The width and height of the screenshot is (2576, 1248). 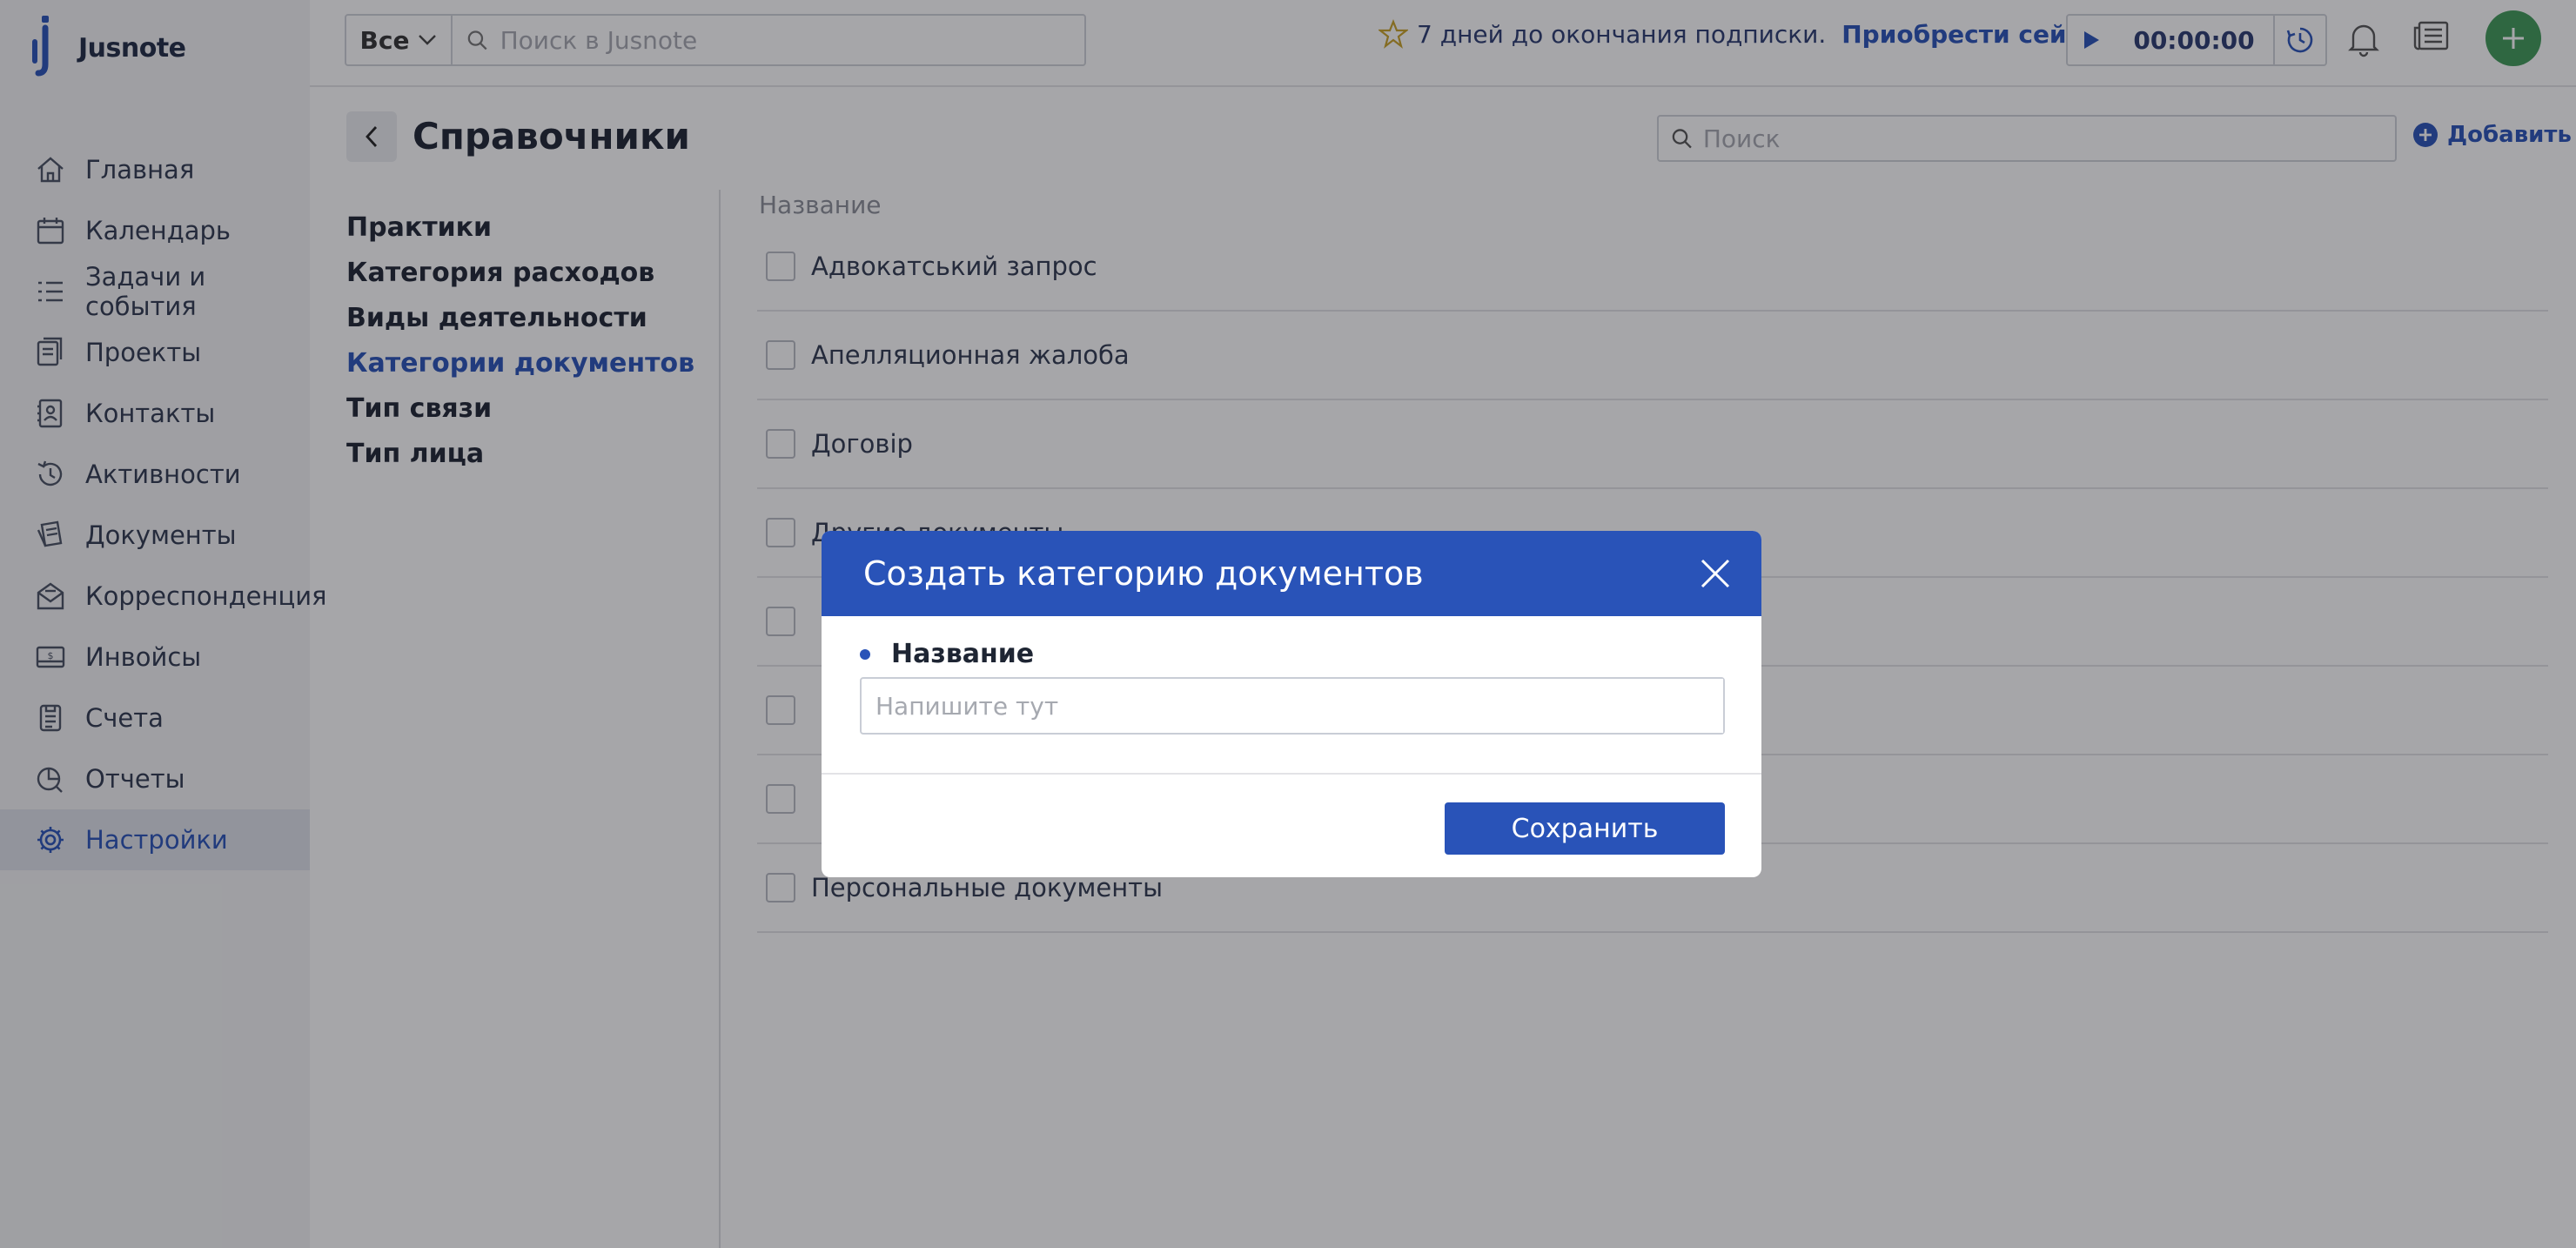 I want to click on close-icon, so click(x=1716, y=573).